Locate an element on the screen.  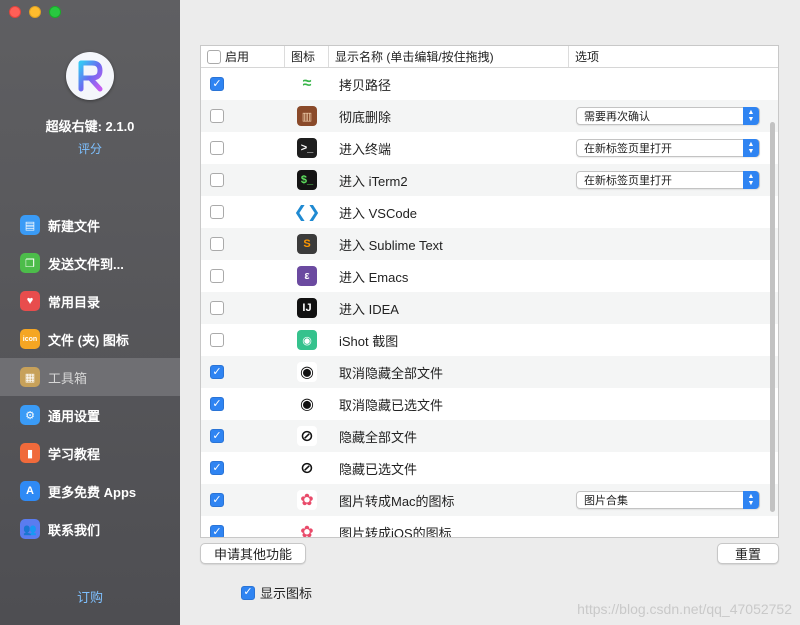
name-cell: 进入 Emacs is located at coordinates (449, 276).